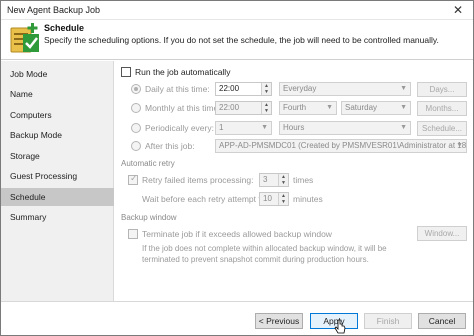 The width and height of the screenshot is (474, 336). Describe the element at coordinates (283, 180) in the screenshot. I see `retry-count-spinner: ▲ ▼` at that location.